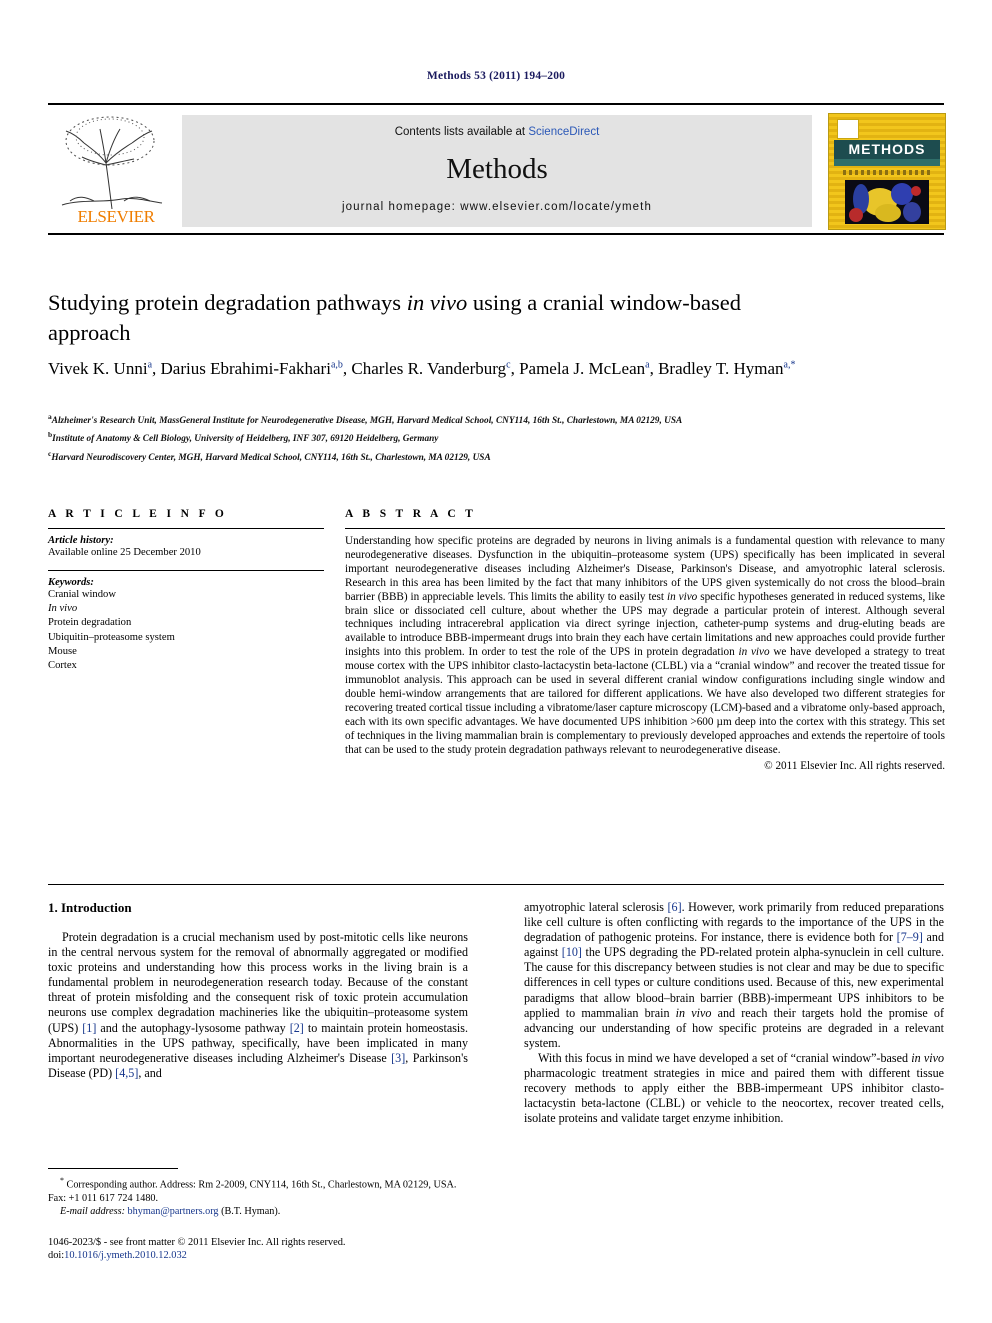 The image size is (992, 1323). I want to click on elsevier-wordmark: ELSEVIER, so click(116, 216).